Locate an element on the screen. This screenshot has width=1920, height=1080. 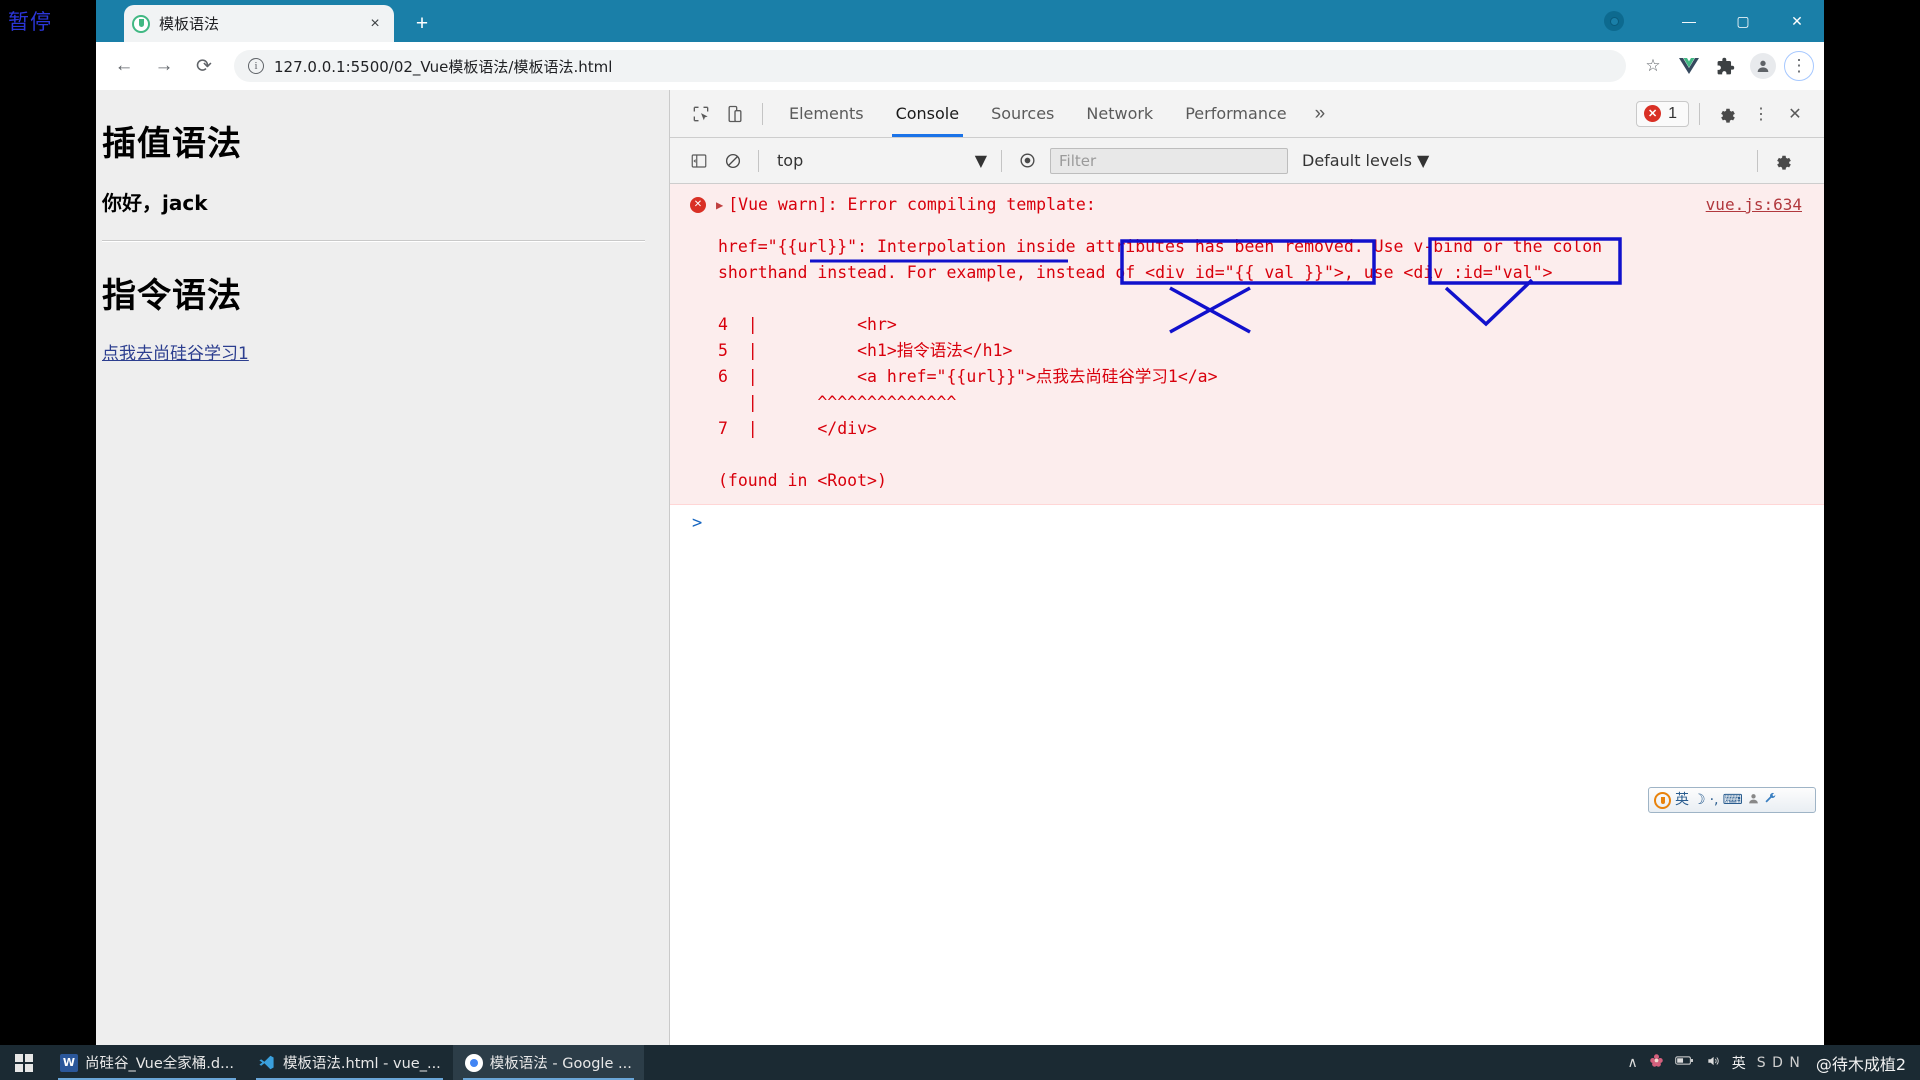
gear-glyph is located at coordinates (1728, 115).